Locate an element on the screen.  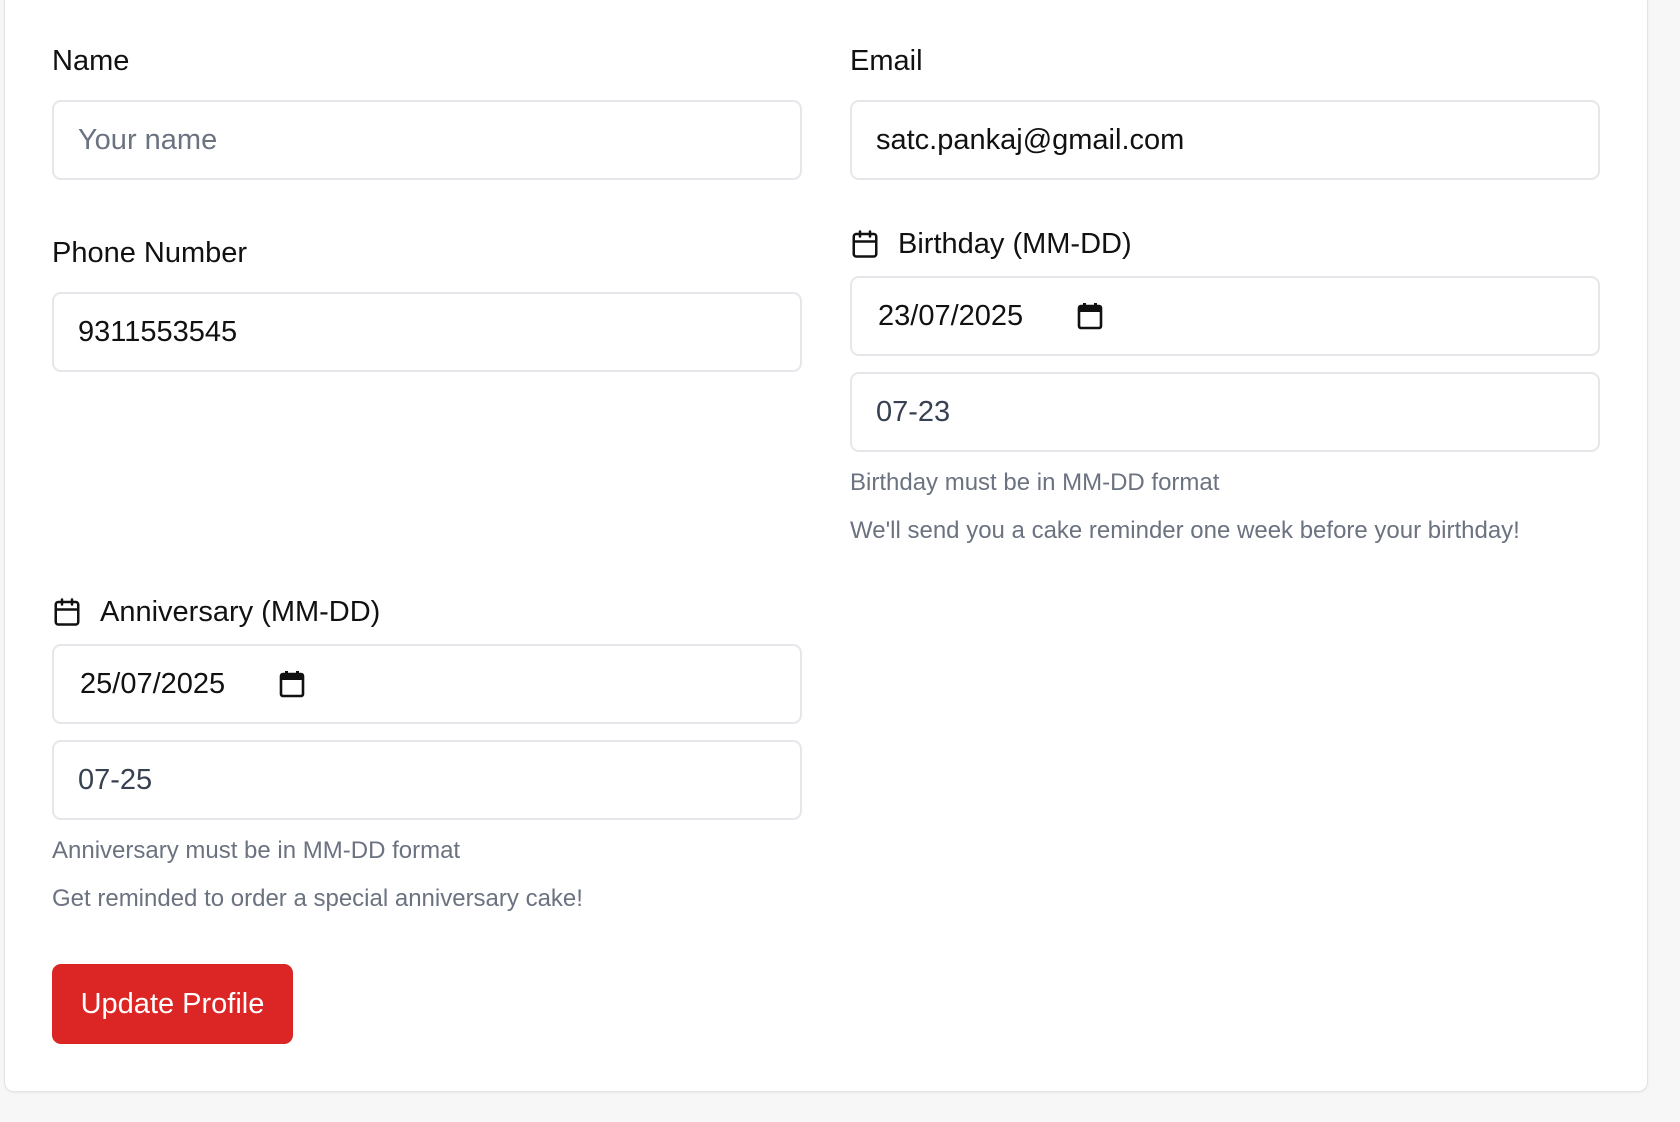
birthday-format-help: Birthday must be in MM-DD format is located at coordinates (1035, 482).